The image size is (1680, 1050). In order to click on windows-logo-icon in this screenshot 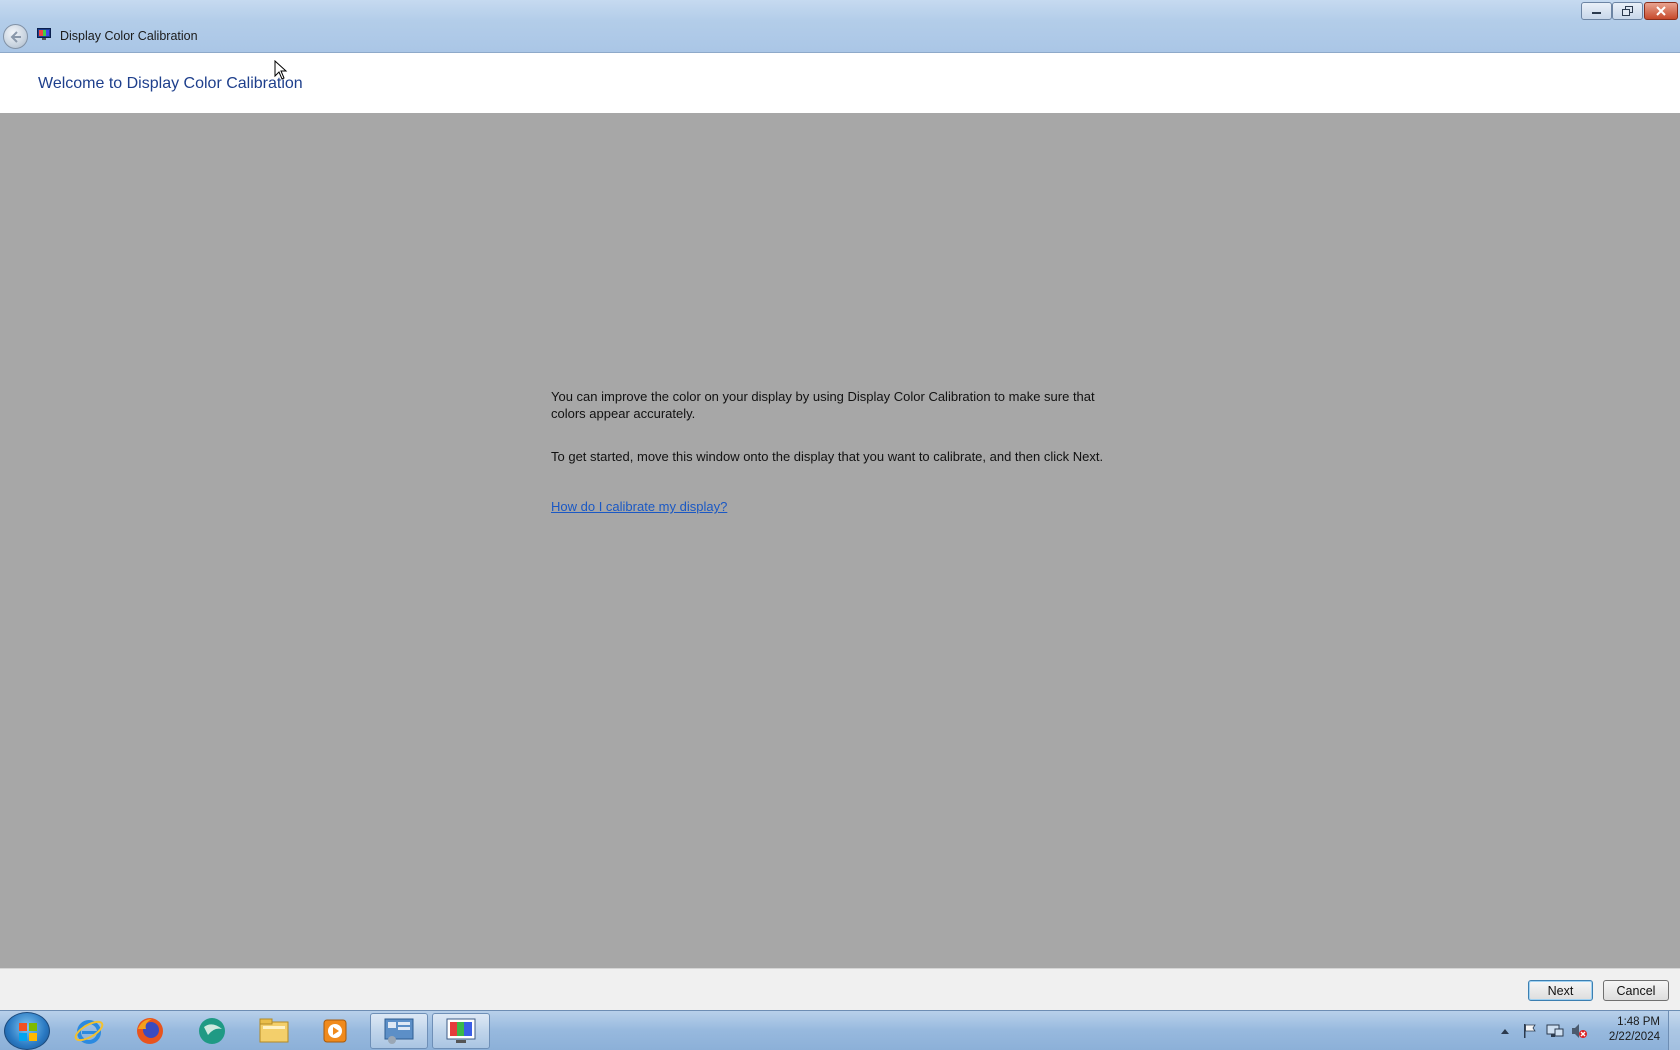, I will do `click(28, 1032)`.